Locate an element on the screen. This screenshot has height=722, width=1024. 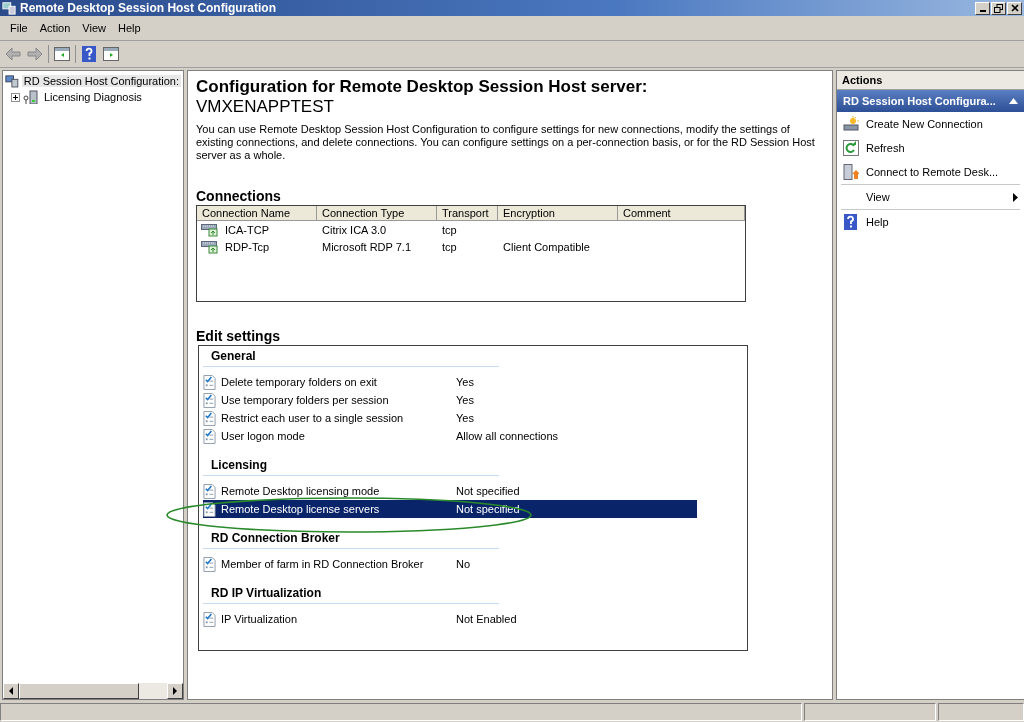
setting-label: Remote Desktop license servers is located at coordinates (301, 509).